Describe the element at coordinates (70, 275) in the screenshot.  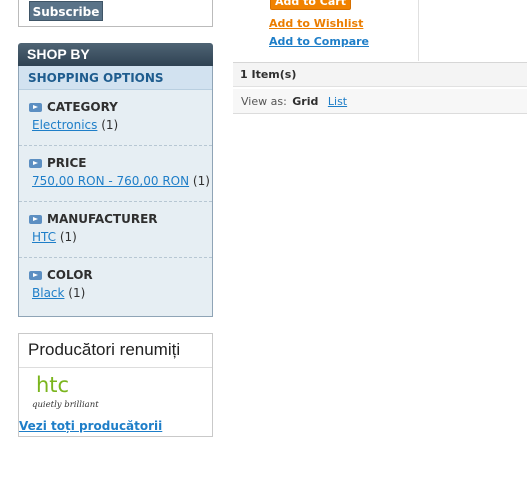
I see `filter-title-label: COLOR` at that location.